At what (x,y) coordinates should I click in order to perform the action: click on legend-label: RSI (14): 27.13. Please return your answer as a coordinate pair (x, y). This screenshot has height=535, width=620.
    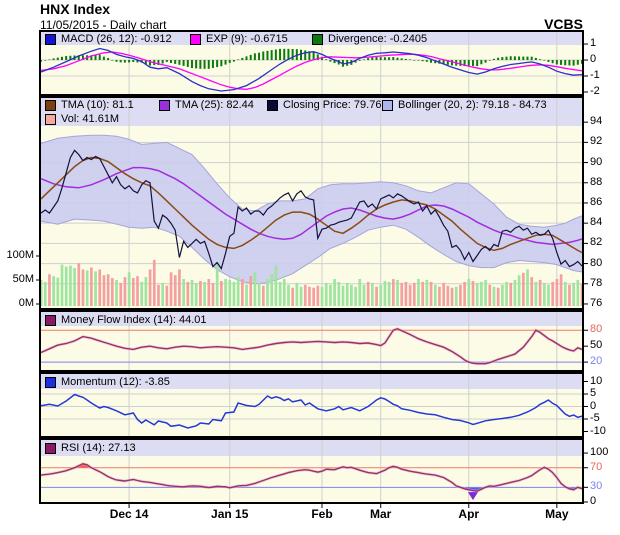
    Looking at the image, I should click on (98, 448).